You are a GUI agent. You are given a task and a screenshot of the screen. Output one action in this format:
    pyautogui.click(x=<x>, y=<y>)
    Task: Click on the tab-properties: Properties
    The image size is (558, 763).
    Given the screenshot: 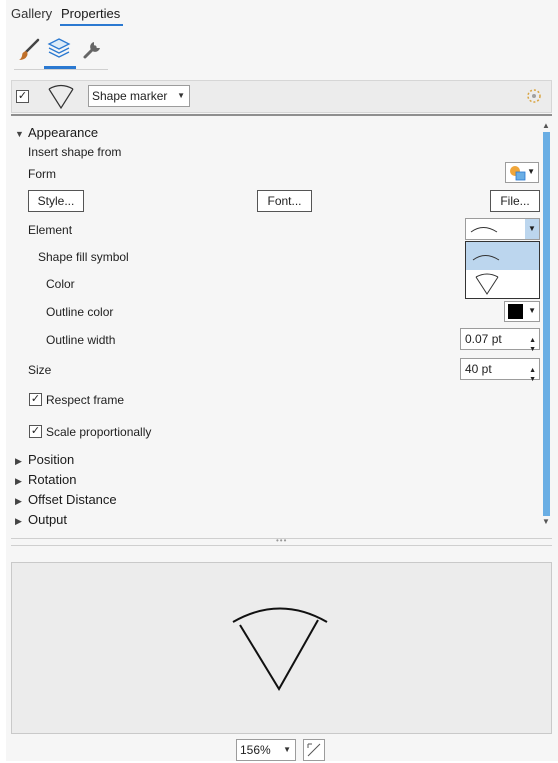 What is the action you would take?
    pyautogui.click(x=90, y=13)
    